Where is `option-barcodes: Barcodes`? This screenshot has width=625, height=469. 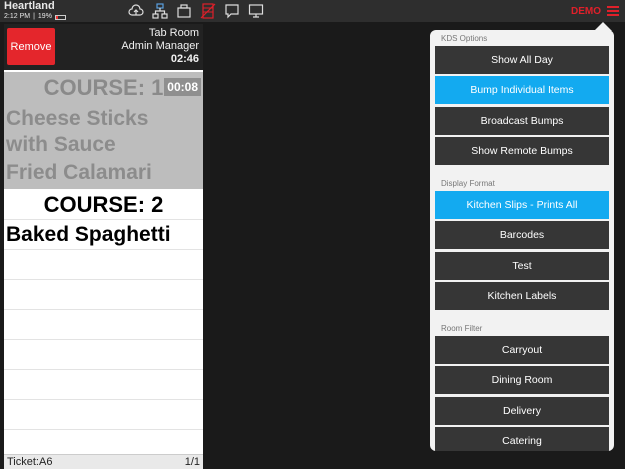
option-barcodes: Barcodes is located at coordinates (522, 235).